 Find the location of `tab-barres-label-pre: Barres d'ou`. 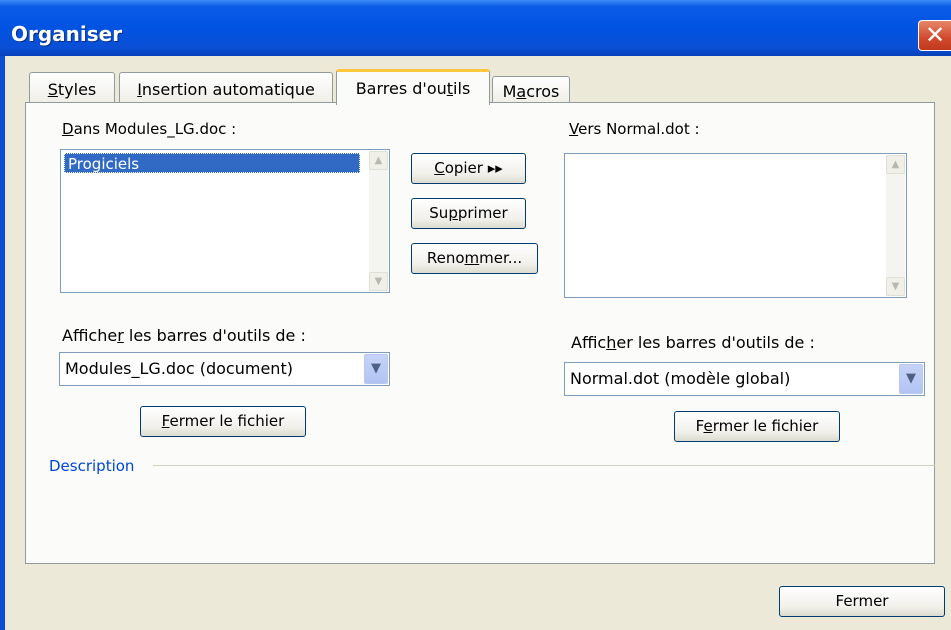

tab-barres-label-pre: Barres d'ou is located at coordinates (401, 88).